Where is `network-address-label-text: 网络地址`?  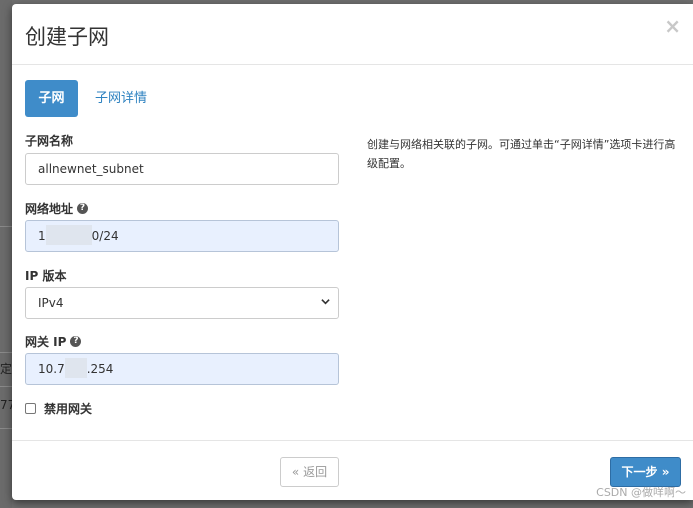
network-address-label-text: 网络地址 is located at coordinates (49, 209).